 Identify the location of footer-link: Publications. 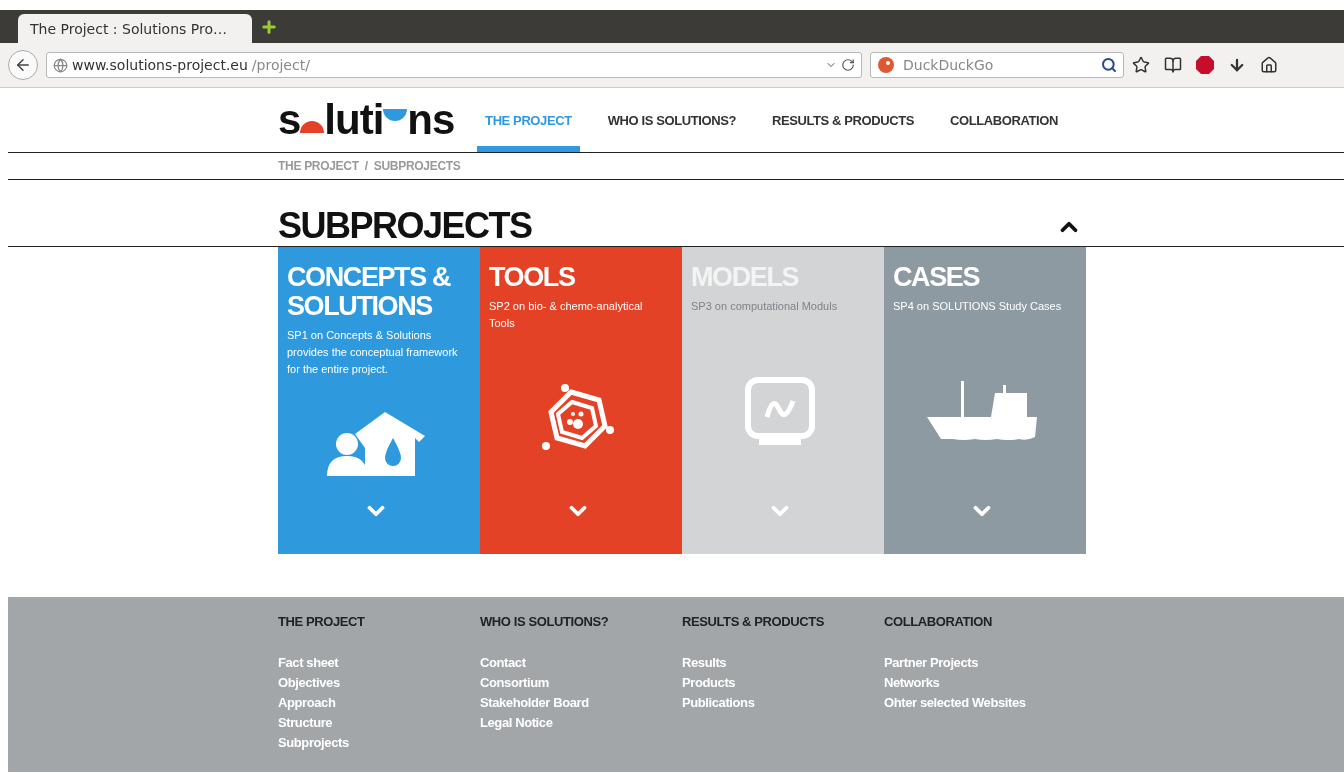
(783, 703).